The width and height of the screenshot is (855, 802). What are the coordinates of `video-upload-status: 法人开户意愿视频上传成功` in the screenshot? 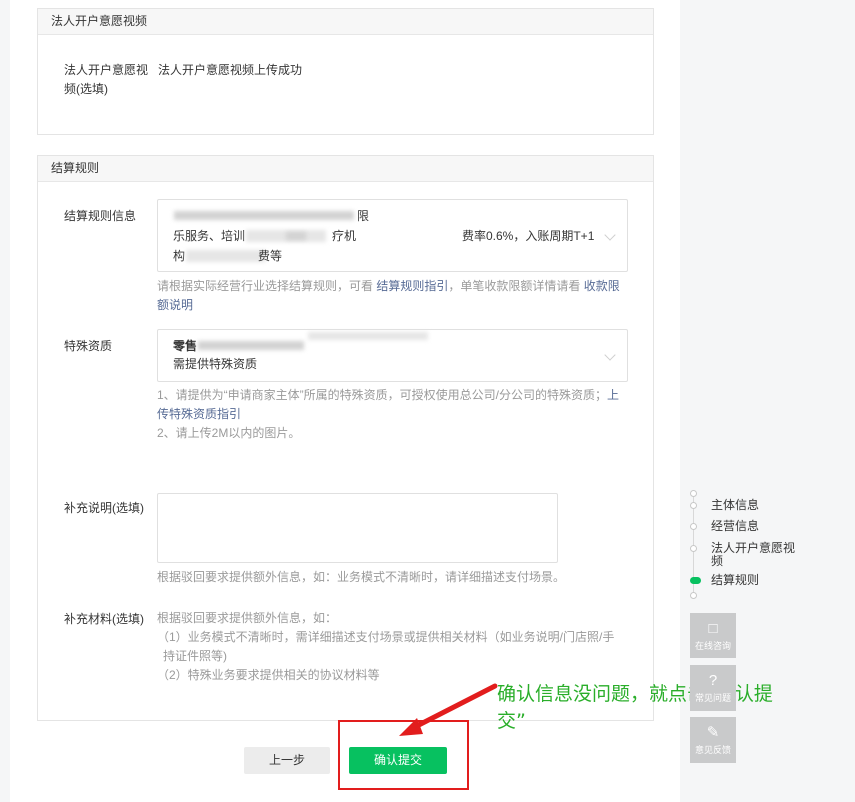 It's located at (230, 70).